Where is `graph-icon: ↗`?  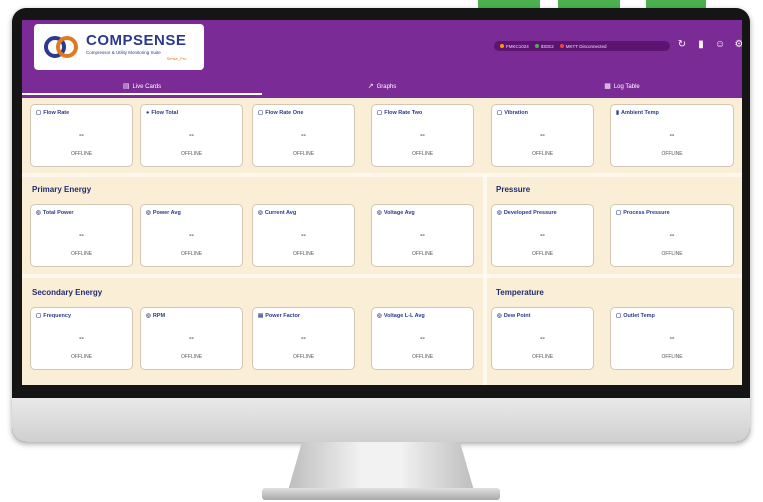
graph-icon: ↗ is located at coordinates (370, 86).